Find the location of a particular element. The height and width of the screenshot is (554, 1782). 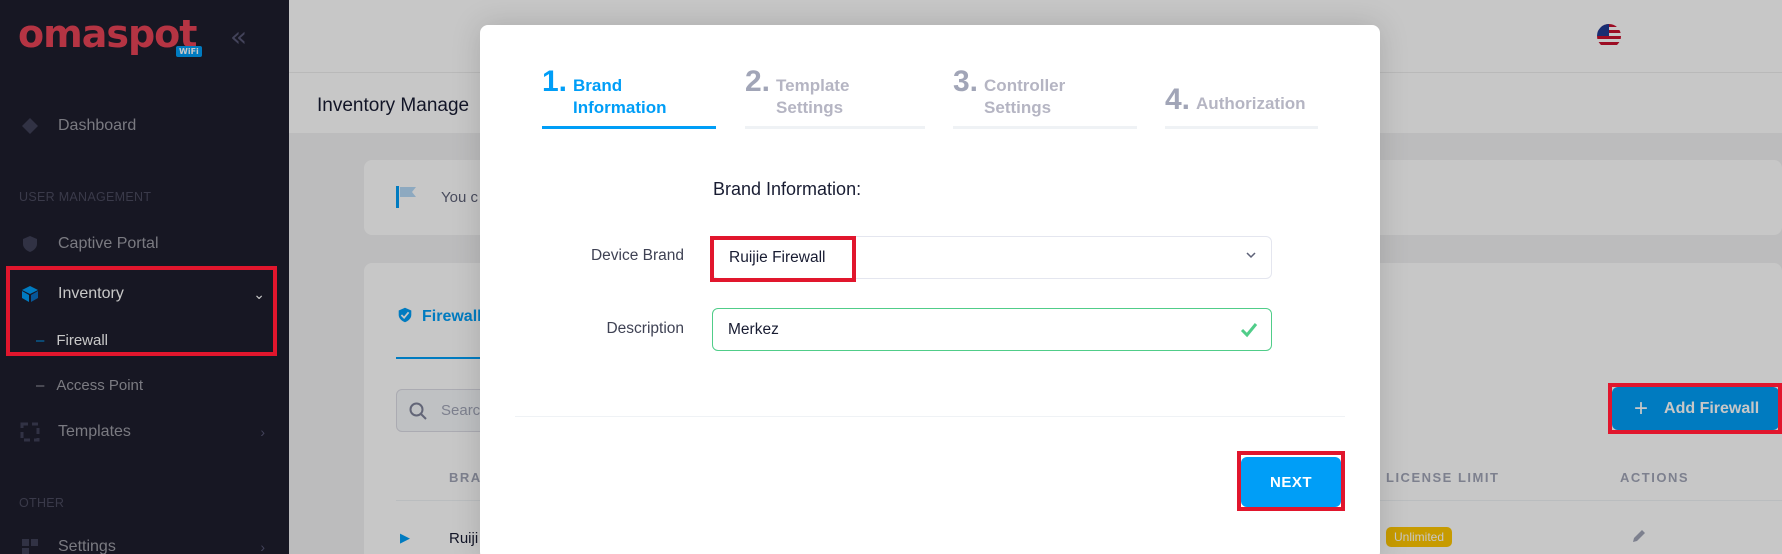

step-controller-settings: 3. Controller Settings is located at coordinates (1009, 92).